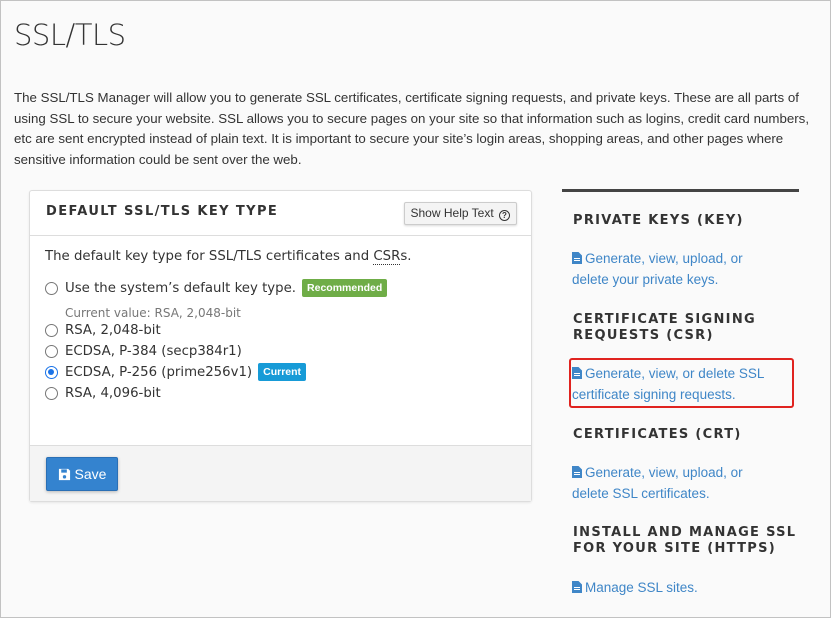  Describe the element at coordinates (51, 372) in the screenshot. I see `radio-ecdsa-p256` at that location.